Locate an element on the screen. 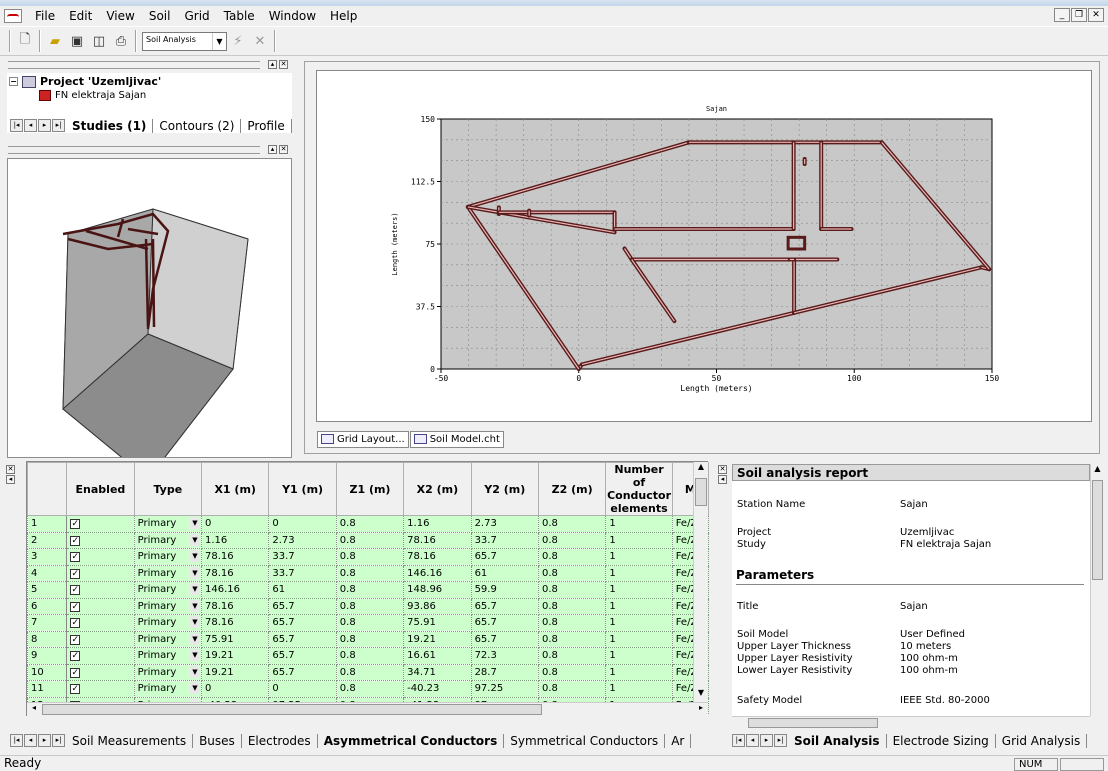 The image size is (1108, 771). row-number: 8 is located at coordinates (47, 639).